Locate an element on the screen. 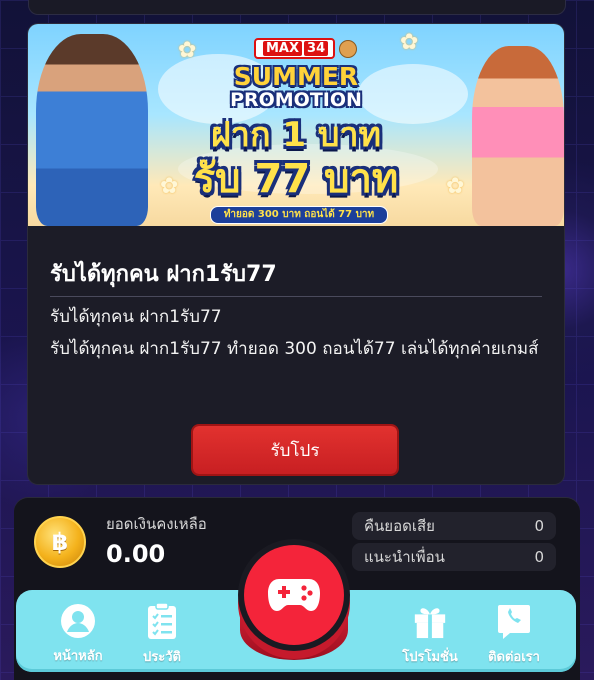  nav-item-contact: ติดต่อเรา is located at coordinates (514, 634).